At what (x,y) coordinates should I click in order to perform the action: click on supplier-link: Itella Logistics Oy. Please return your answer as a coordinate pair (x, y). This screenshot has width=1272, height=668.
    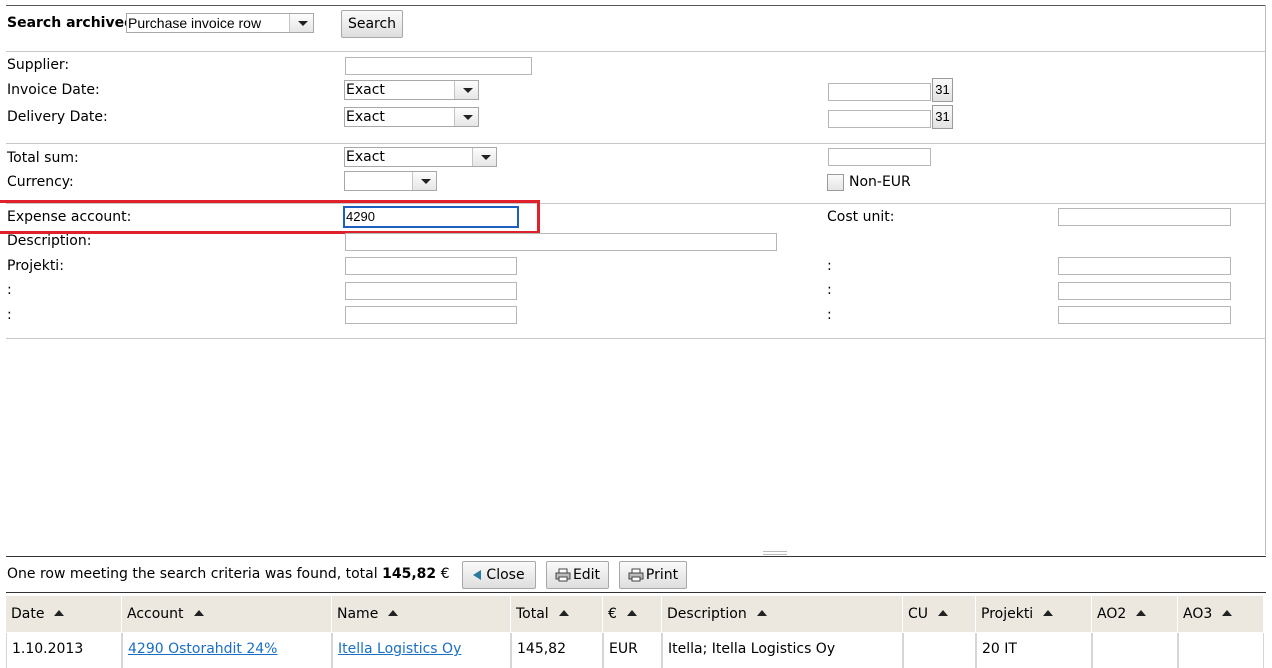
    Looking at the image, I should click on (399, 649).